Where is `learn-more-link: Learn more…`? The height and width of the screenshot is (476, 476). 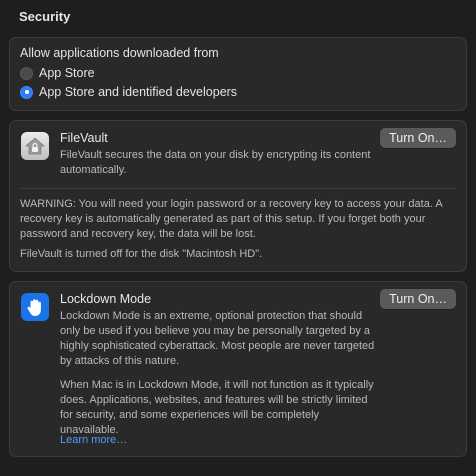 learn-more-link: Learn more… is located at coordinates (93, 440).